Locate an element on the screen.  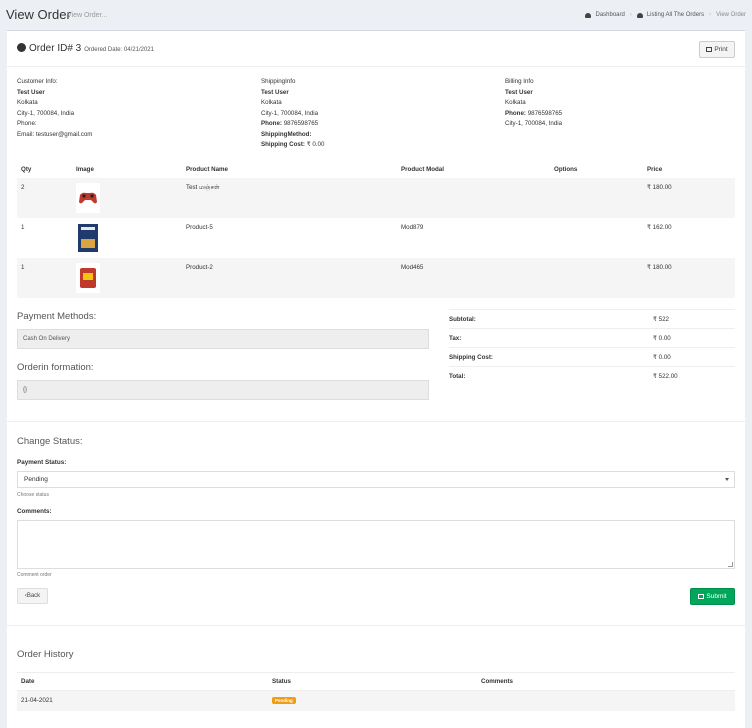
status-badge: Pending is located at coordinates (284, 701).